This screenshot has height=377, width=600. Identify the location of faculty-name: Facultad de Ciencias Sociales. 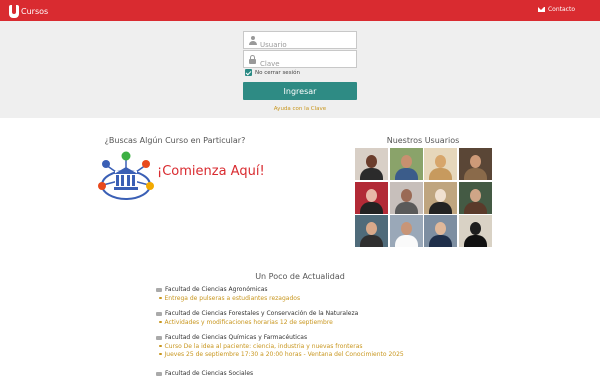
(209, 373).